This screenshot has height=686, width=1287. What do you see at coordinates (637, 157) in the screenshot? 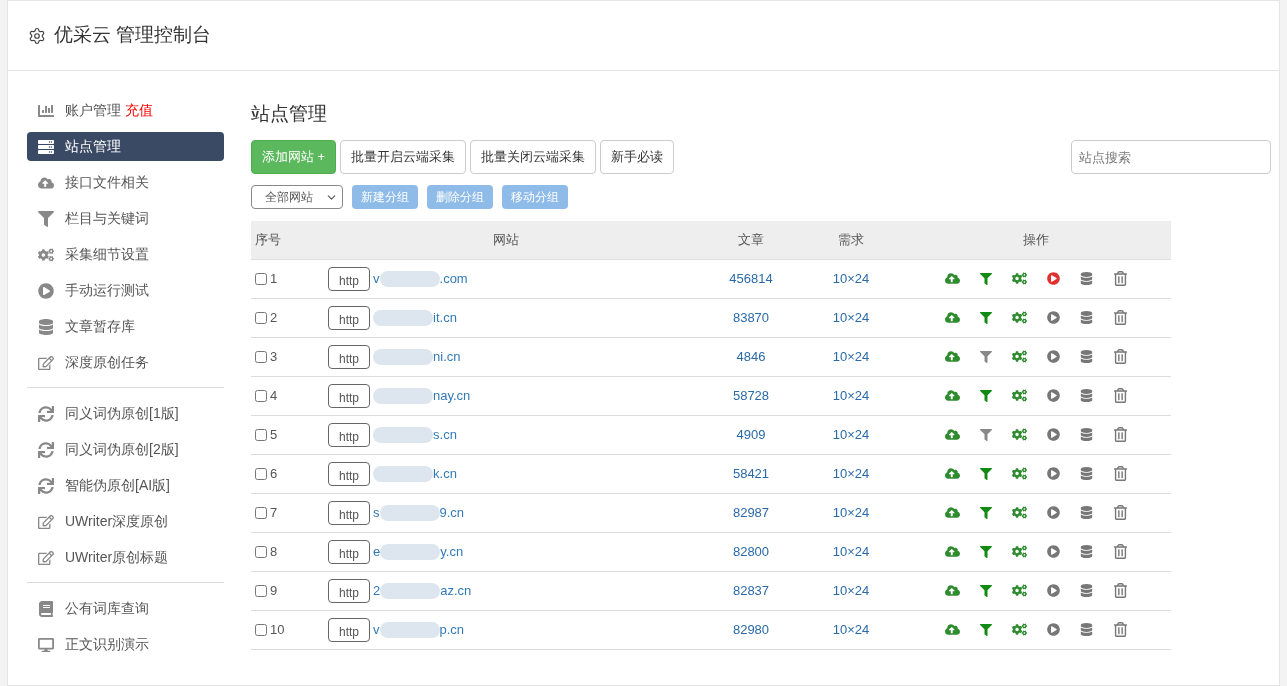
I see `toolbar-button: 新手必读` at bounding box center [637, 157].